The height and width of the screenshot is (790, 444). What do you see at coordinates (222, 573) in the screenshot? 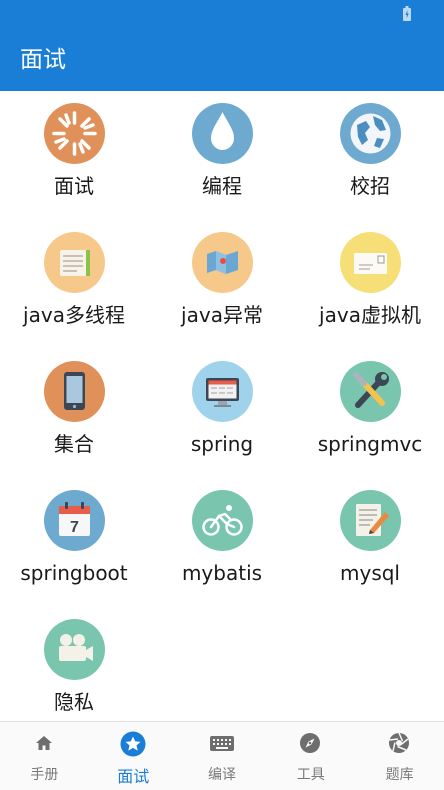
I see `category-label: mybatis` at bounding box center [222, 573].